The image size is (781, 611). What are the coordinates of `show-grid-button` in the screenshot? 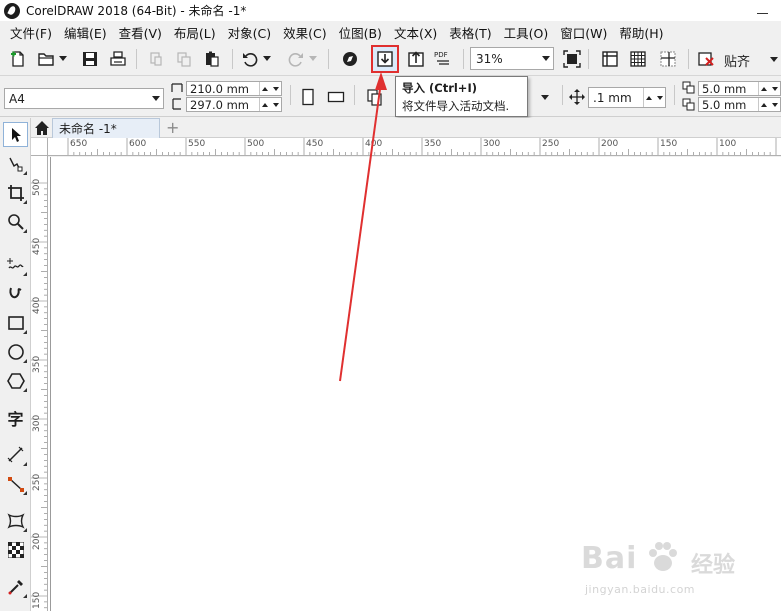 It's located at (638, 59).